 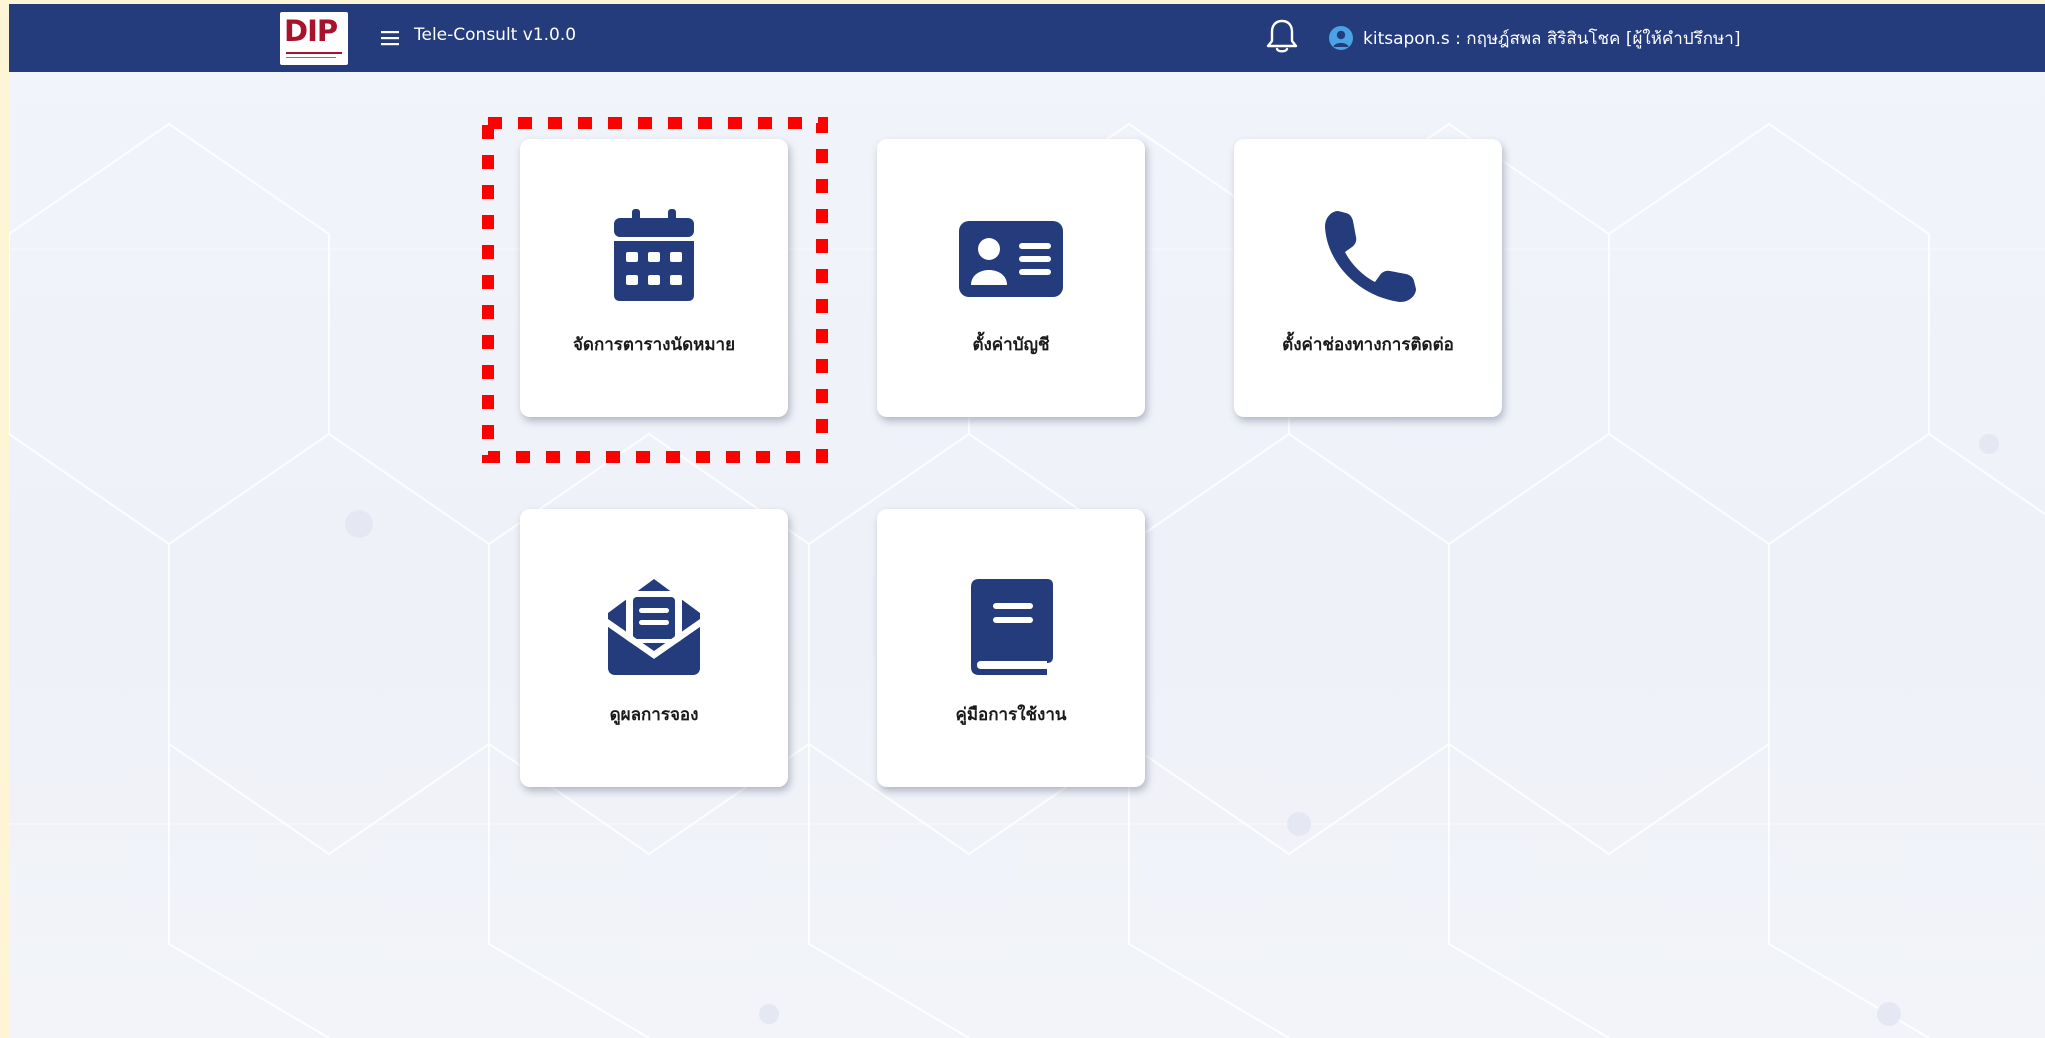 What do you see at coordinates (654, 715) in the screenshot?
I see `tile-label: ดูผลการจอง` at bounding box center [654, 715].